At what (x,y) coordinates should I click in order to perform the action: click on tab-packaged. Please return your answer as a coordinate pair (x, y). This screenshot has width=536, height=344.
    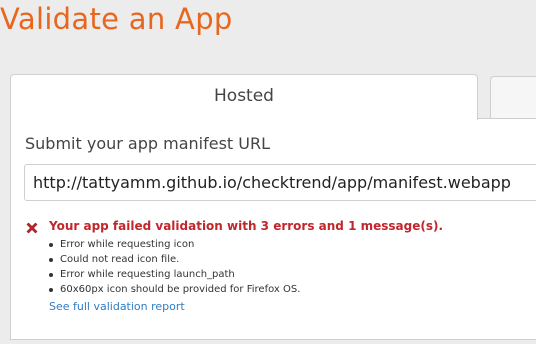
    Looking at the image, I should click on (513, 99).